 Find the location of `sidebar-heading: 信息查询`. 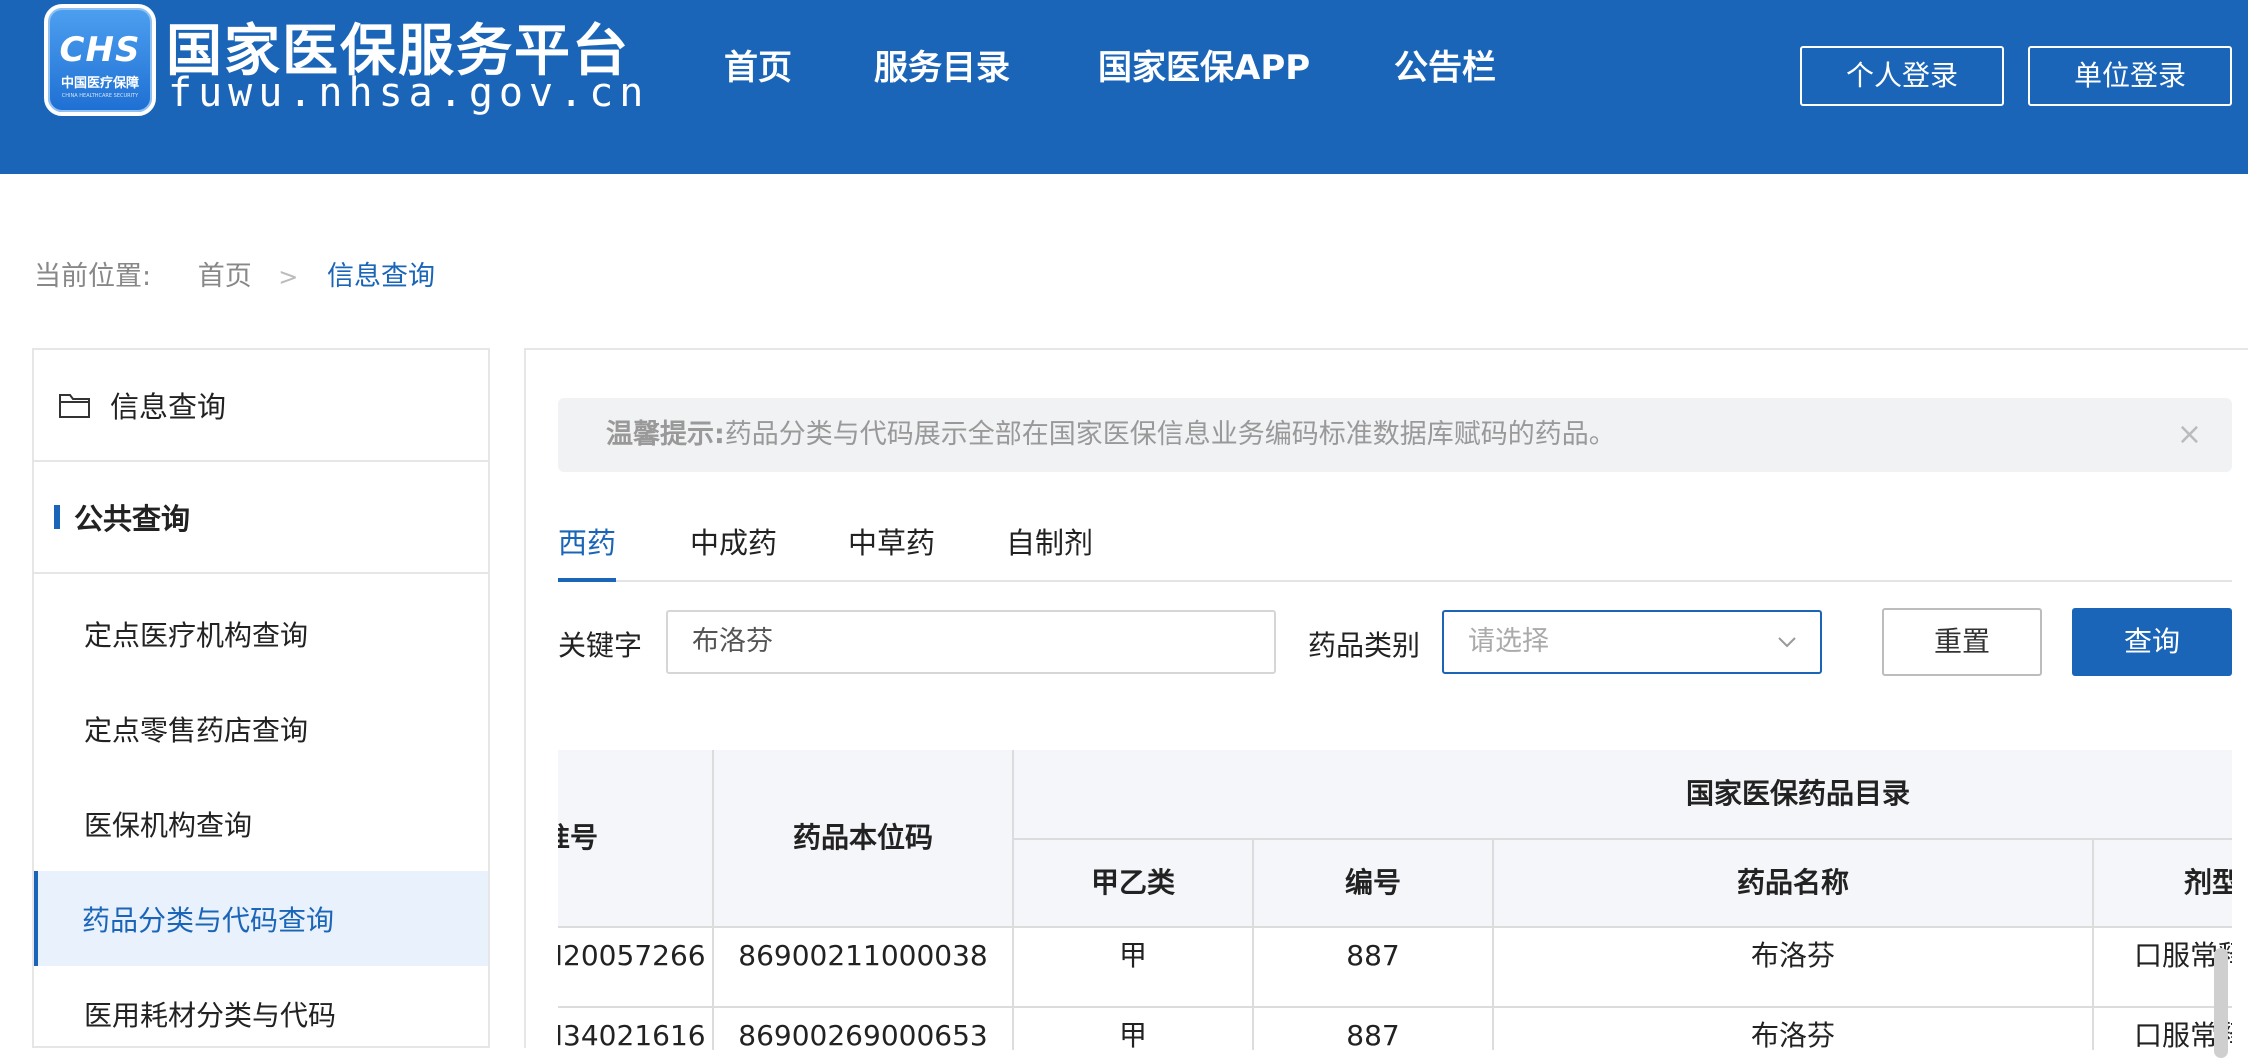

sidebar-heading: 信息查询 is located at coordinates (261, 406).